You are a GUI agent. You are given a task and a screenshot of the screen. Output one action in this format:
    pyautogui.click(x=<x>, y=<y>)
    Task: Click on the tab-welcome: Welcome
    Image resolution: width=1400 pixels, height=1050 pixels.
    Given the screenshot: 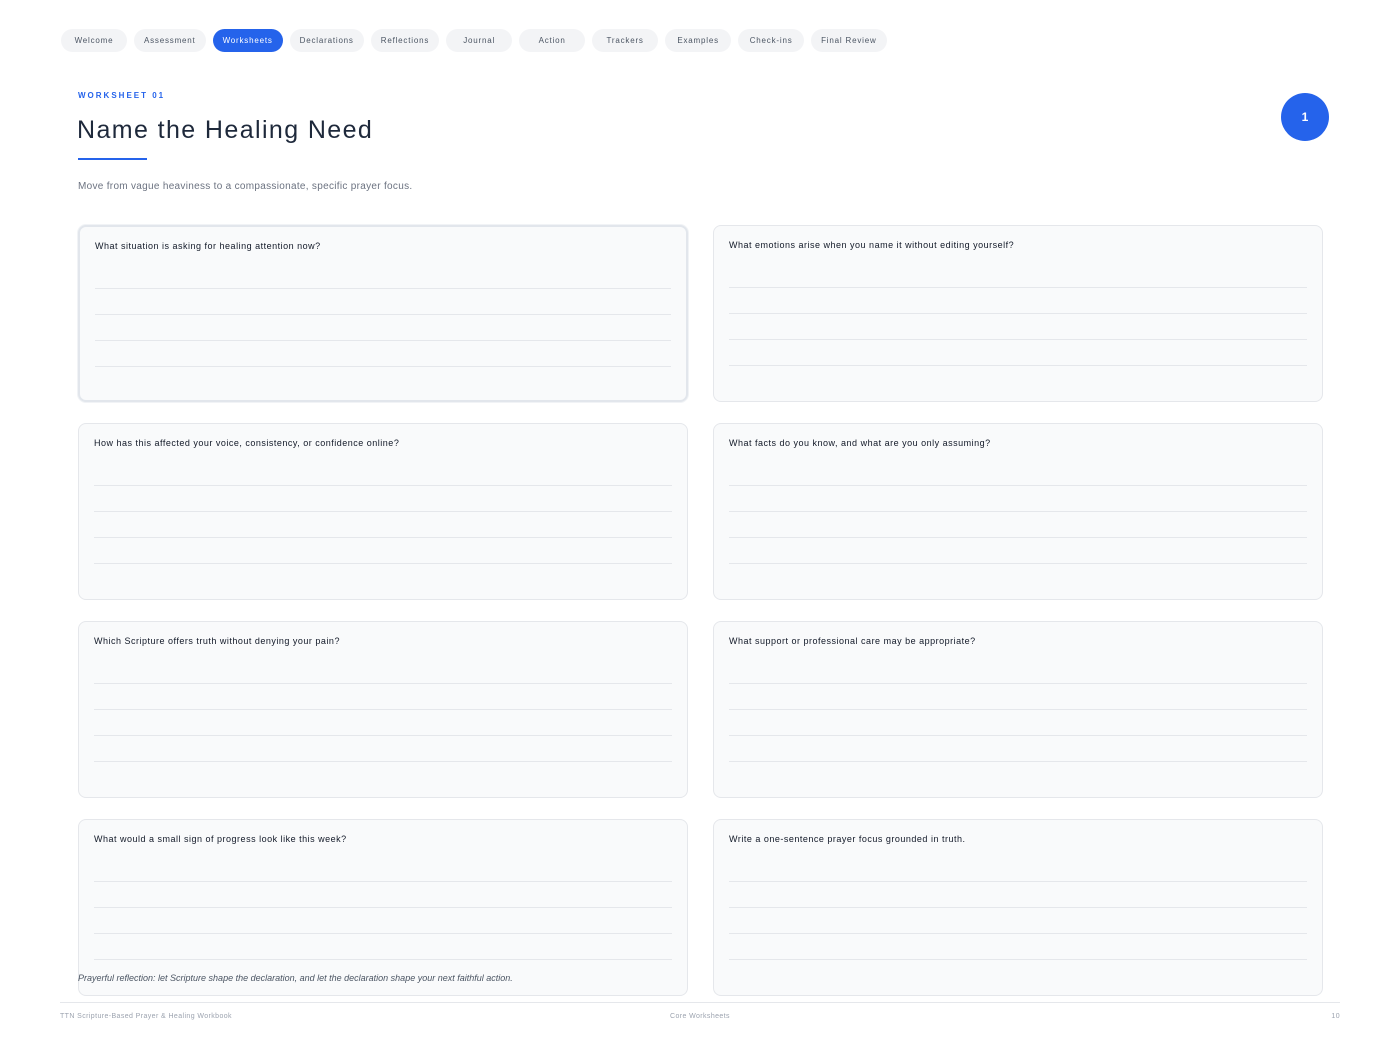 What is the action you would take?
    pyautogui.click(x=94, y=40)
    